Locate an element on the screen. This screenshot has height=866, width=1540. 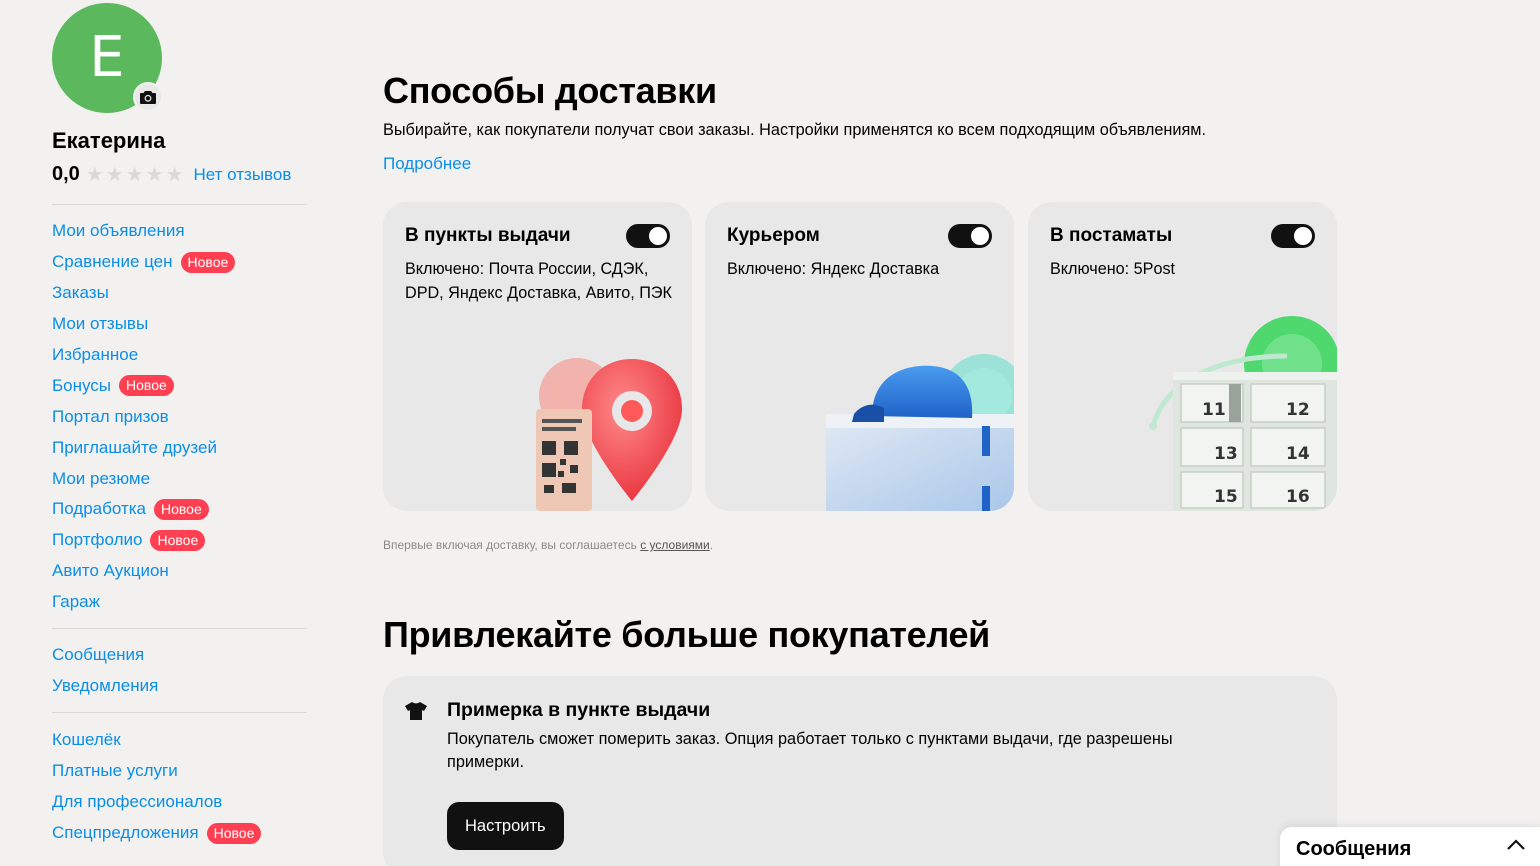
nav-item-prize-portal: Портал призов is located at coordinates (143, 416).